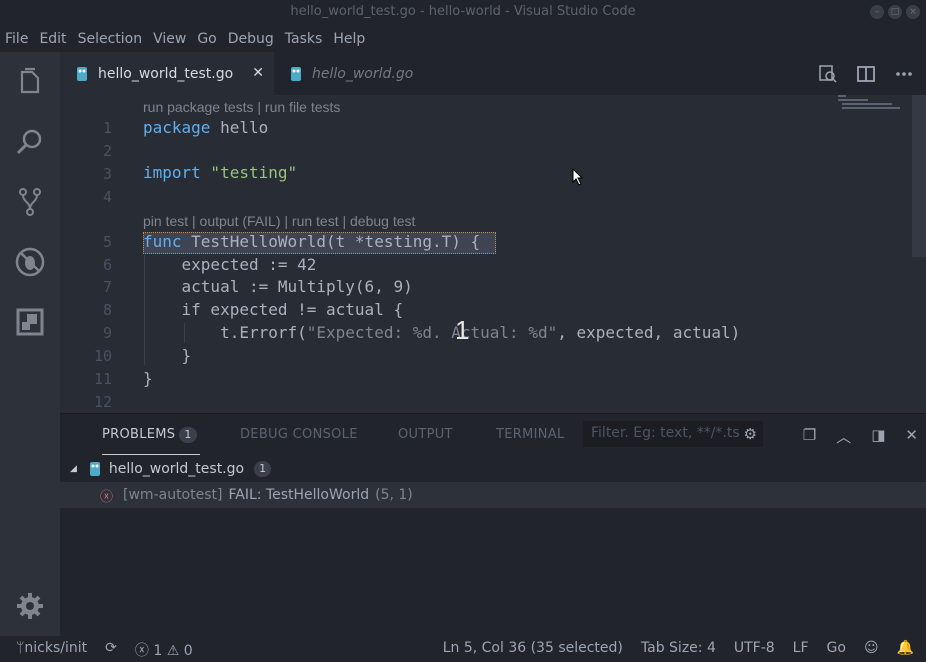 The height and width of the screenshot is (662, 926). What do you see at coordinates (173, 495) in the screenshot?
I see `problem-source: [wm-autotest]` at bounding box center [173, 495].